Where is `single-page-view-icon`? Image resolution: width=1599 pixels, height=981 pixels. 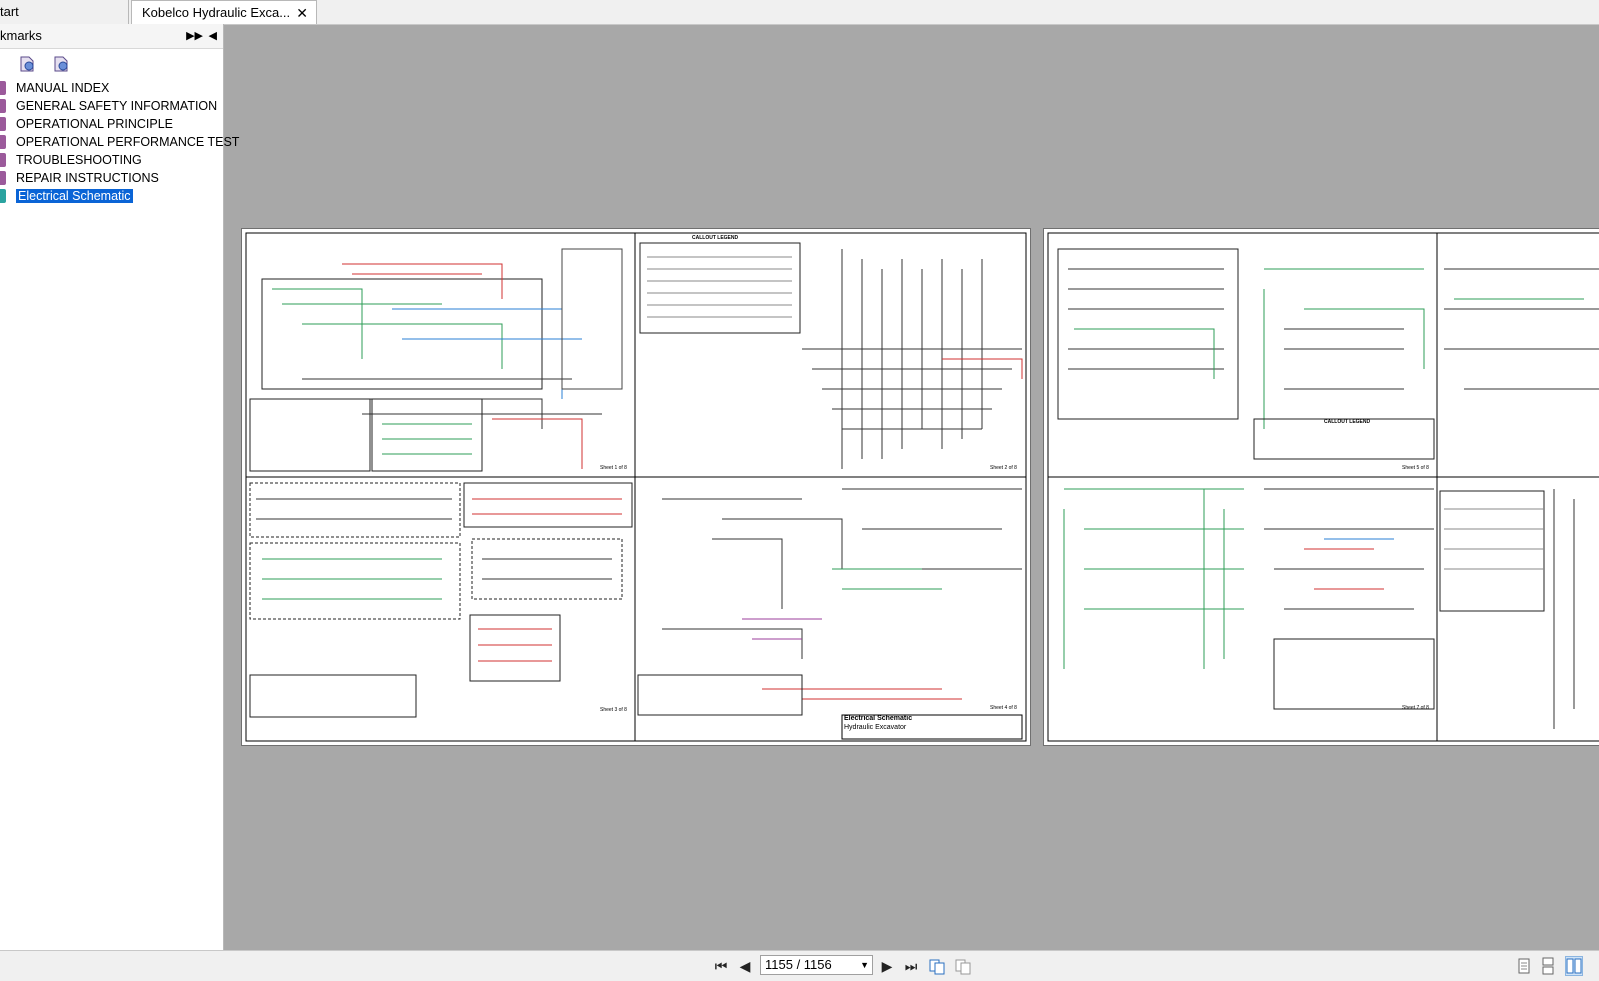 single-page-view-icon is located at coordinates (1524, 966).